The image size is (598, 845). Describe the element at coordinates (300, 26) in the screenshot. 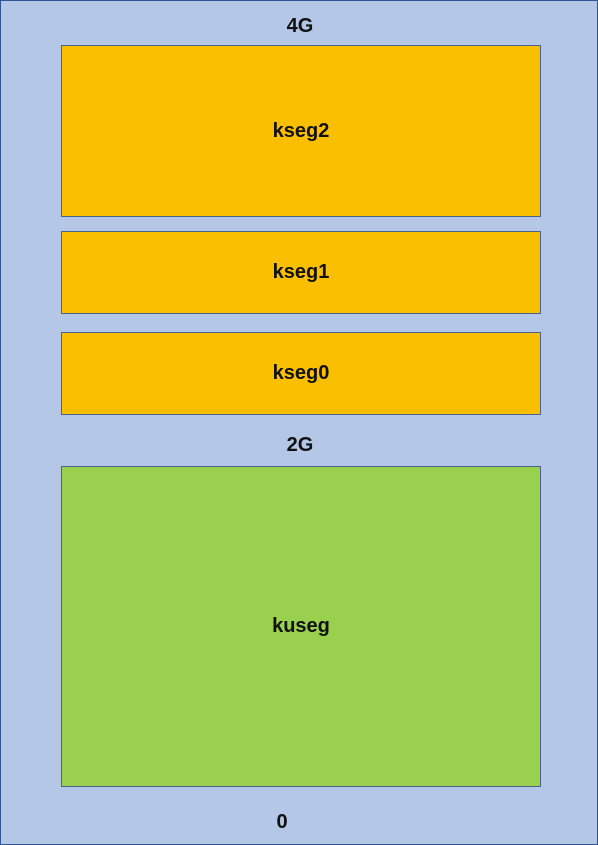

I see `address-label-4g: 4G` at that location.